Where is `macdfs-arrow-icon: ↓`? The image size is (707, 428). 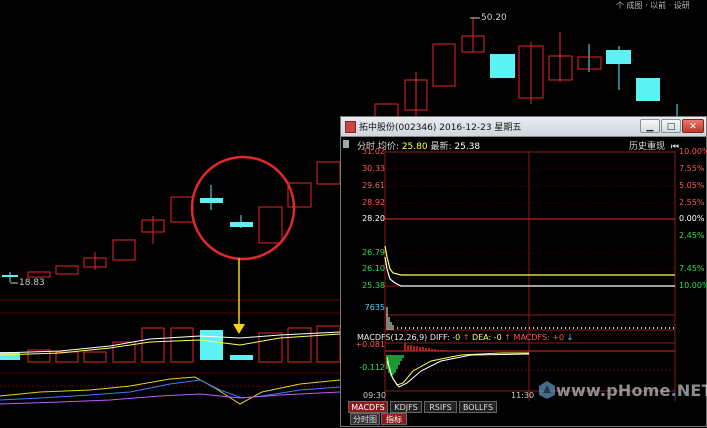 macdfs-arrow-icon: ↓ is located at coordinates (570, 337).